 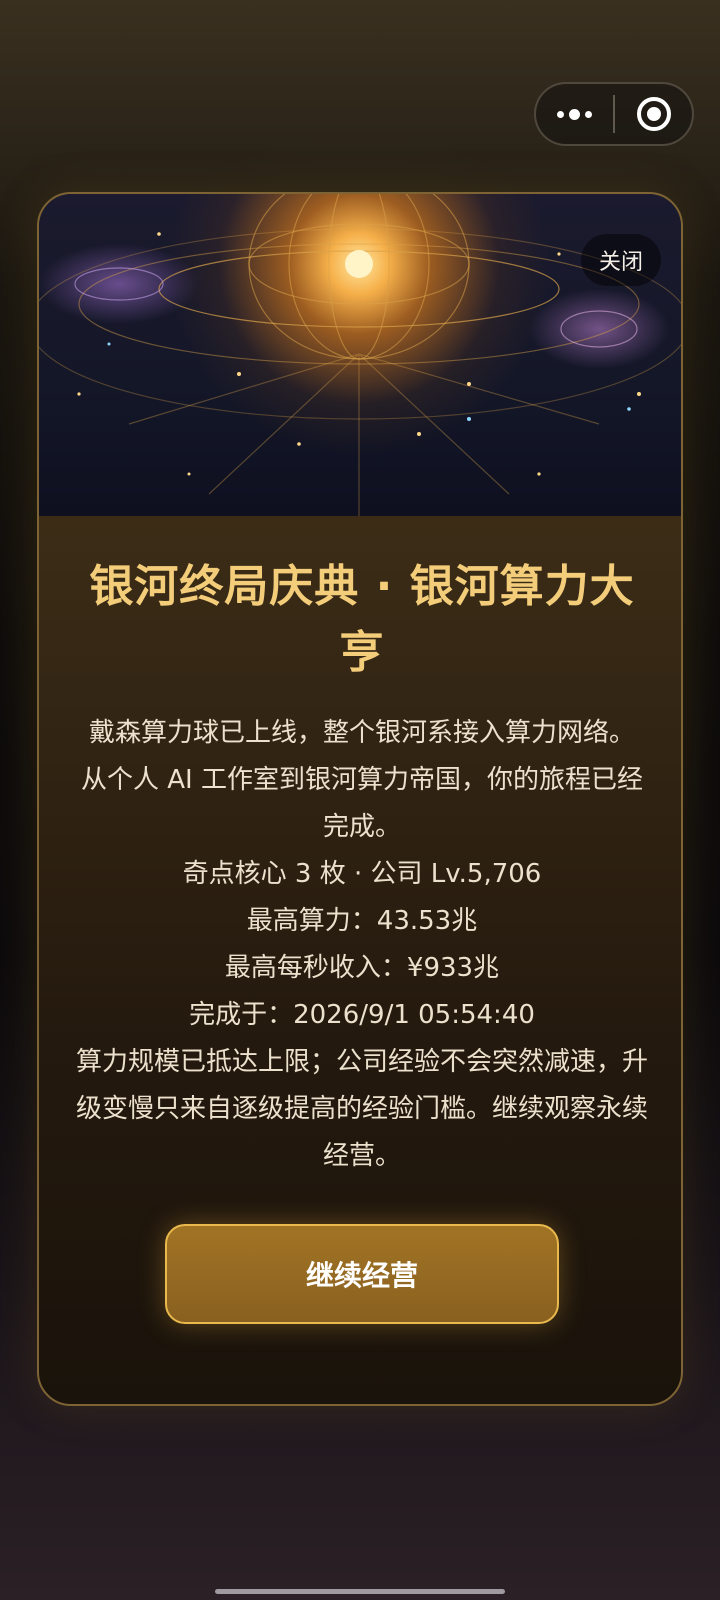 I want to click on max-compute-line: 最高算力：43.53兆, so click(x=362, y=921).